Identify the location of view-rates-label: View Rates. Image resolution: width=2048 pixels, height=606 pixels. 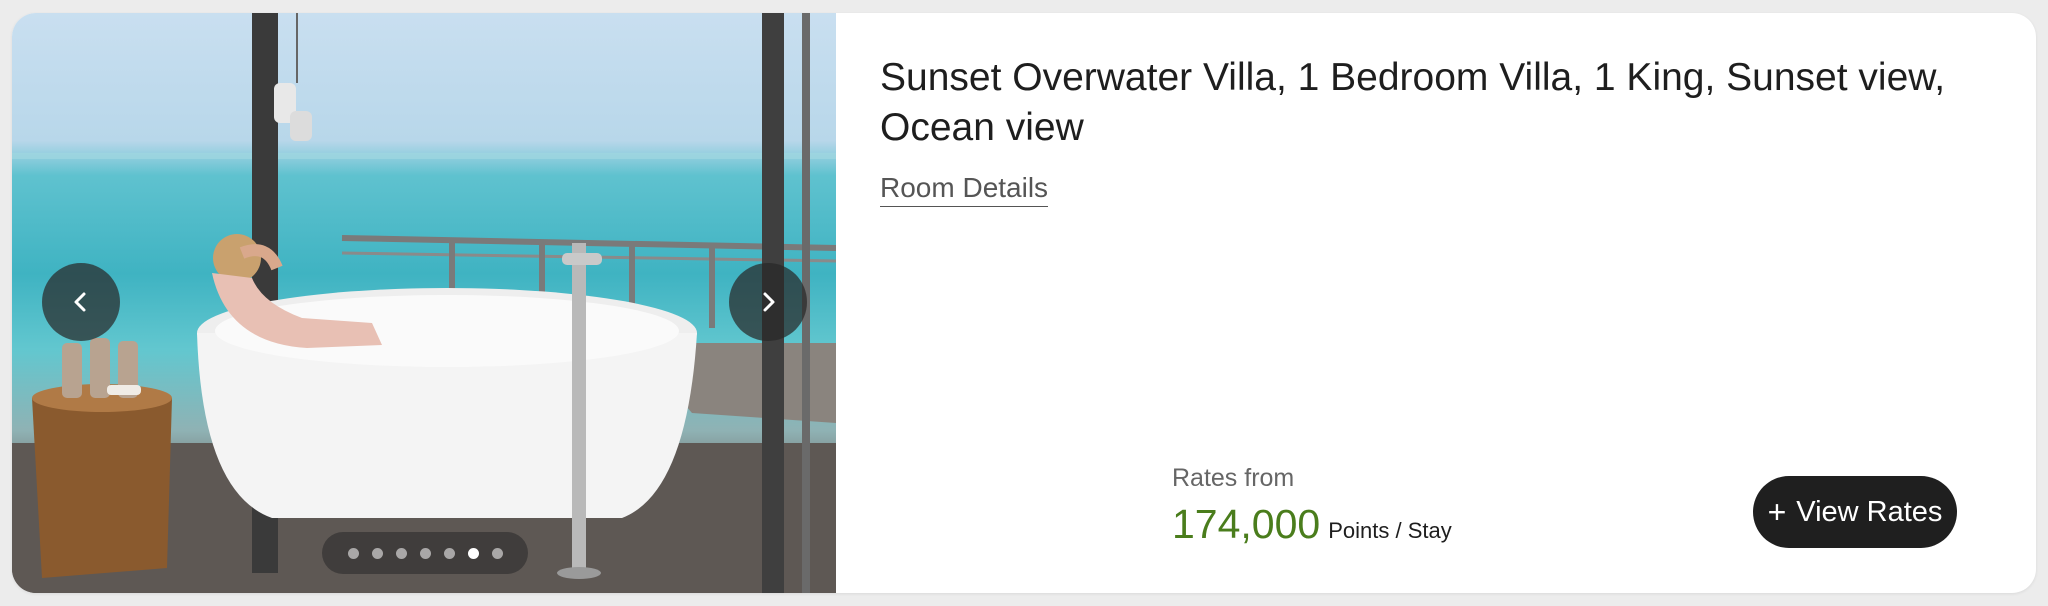
(1869, 511).